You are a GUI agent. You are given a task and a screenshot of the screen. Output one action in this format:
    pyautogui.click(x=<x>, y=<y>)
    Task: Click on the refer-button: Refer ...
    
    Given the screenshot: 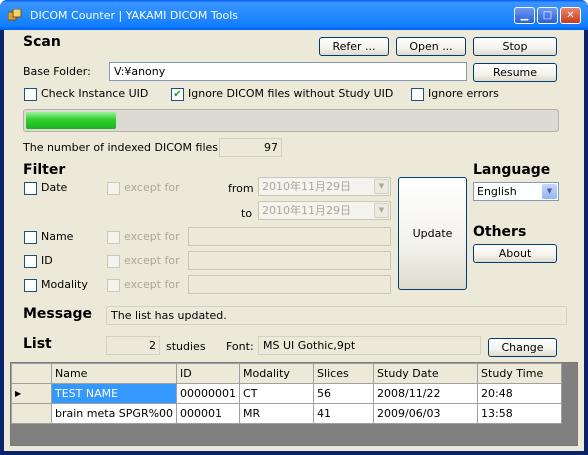 What is the action you would take?
    pyautogui.click(x=354, y=46)
    